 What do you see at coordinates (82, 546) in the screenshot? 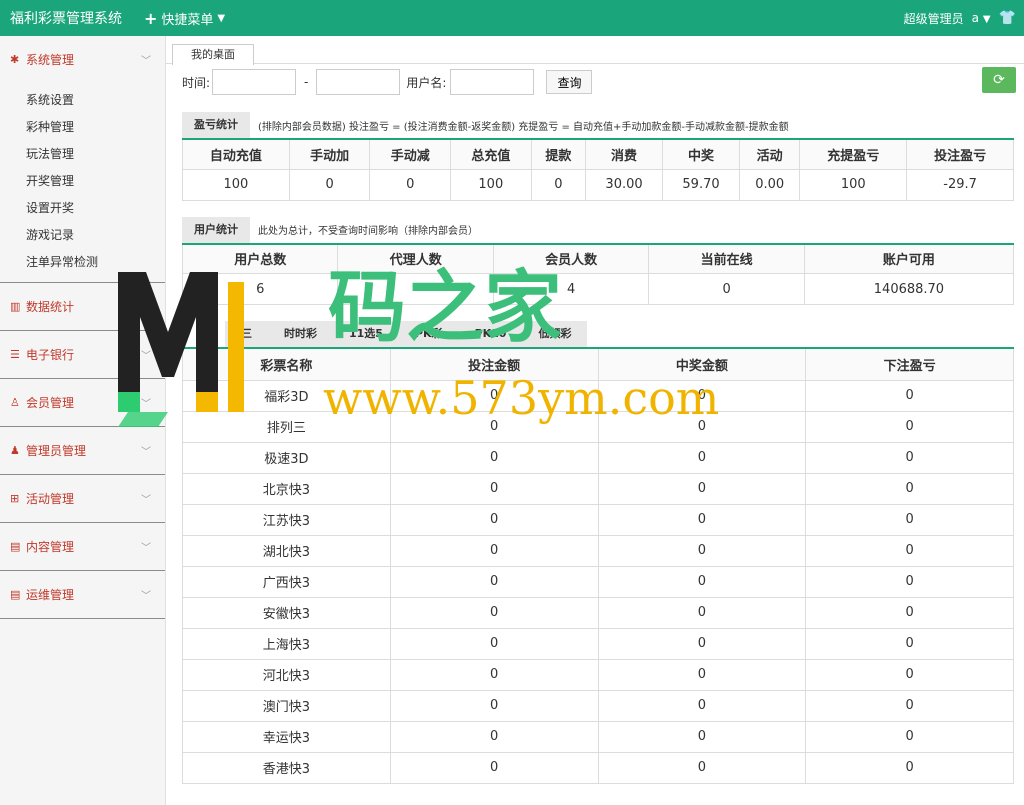
I see `sidebar-item-content: ▤ 内容管理 ﹀` at bounding box center [82, 546].